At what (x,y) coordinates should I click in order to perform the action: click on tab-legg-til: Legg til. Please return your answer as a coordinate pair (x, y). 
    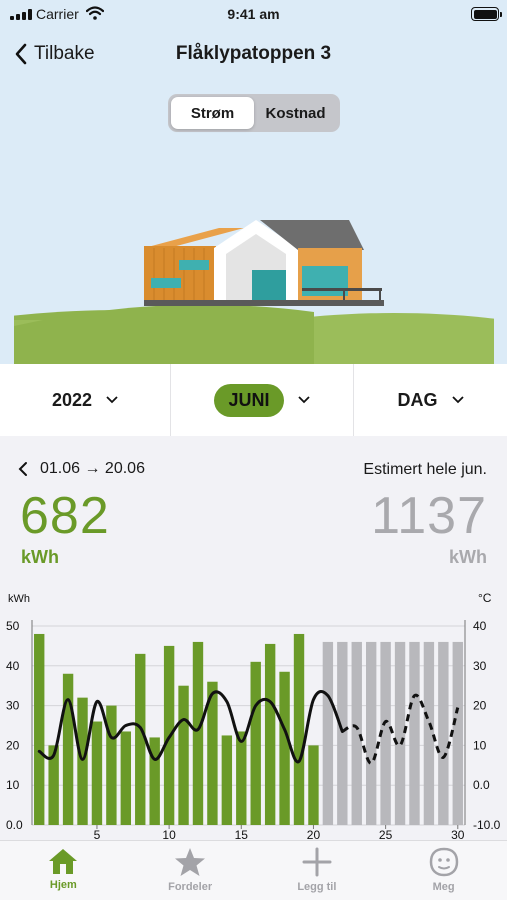
    Looking at the image, I should click on (317, 870).